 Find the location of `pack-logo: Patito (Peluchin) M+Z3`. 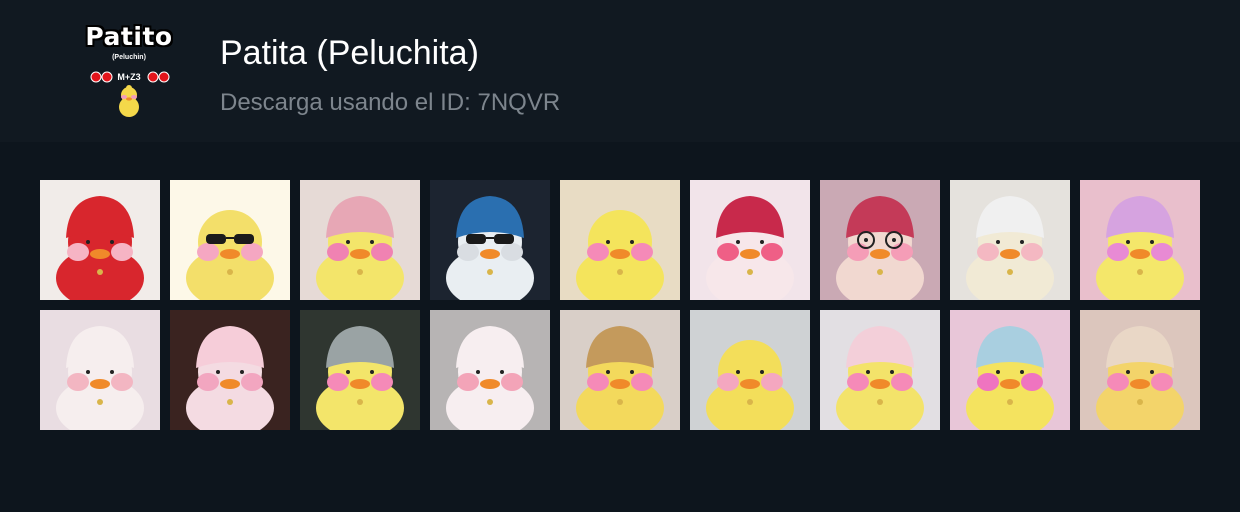

pack-logo: Patito (Peluchin) M+Z3 is located at coordinates (129, 70).